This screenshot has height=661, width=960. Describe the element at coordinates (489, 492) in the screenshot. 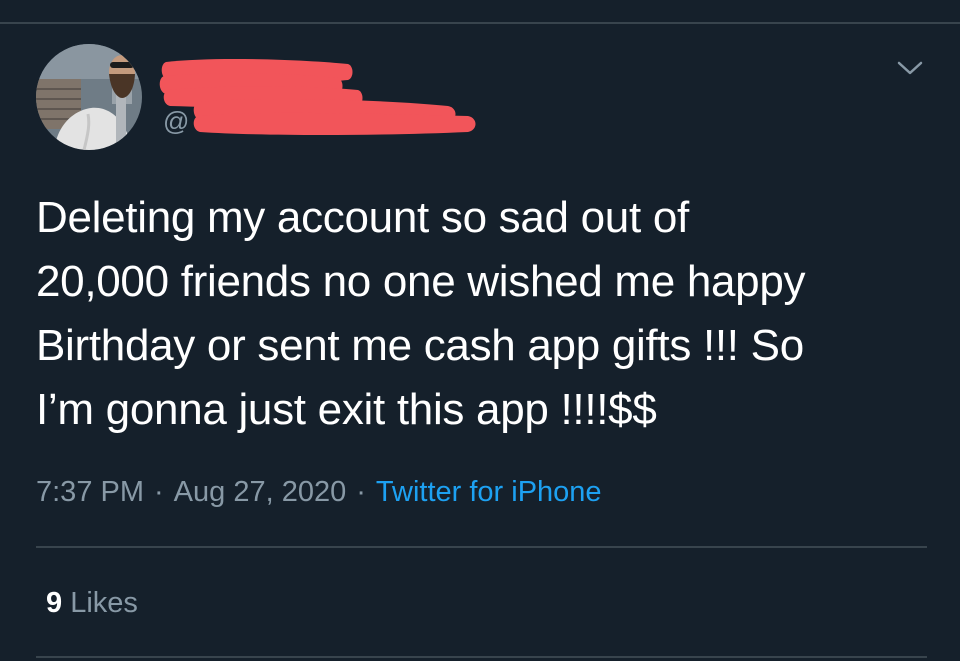

I see `tweet-source-link: Twitter for iPhone` at that location.